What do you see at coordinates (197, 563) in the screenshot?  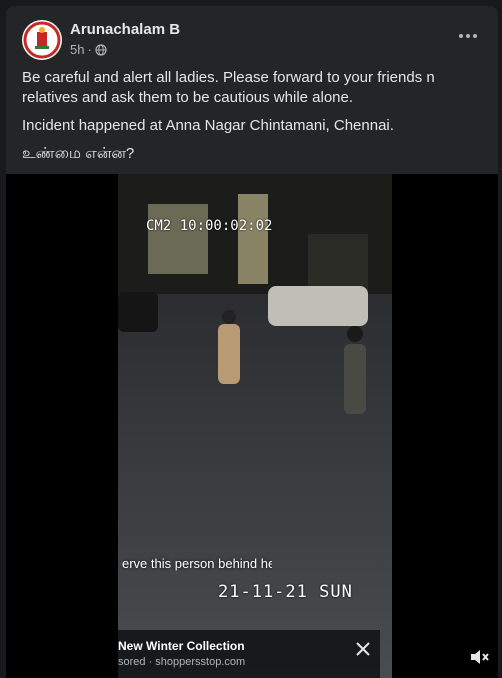 I see `video-caption: erve this person behind her` at bounding box center [197, 563].